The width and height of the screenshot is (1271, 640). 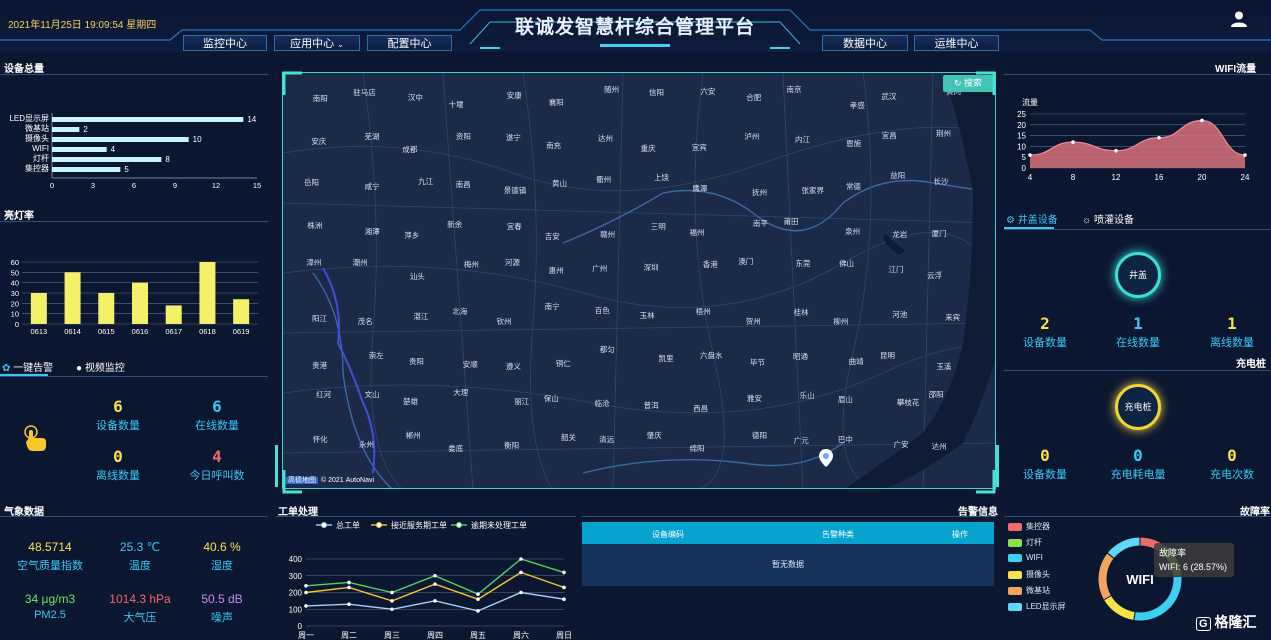 What do you see at coordinates (217, 456) in the screenshot?
I see `alarm-call-count: 4` at bounding box center [217, 456].